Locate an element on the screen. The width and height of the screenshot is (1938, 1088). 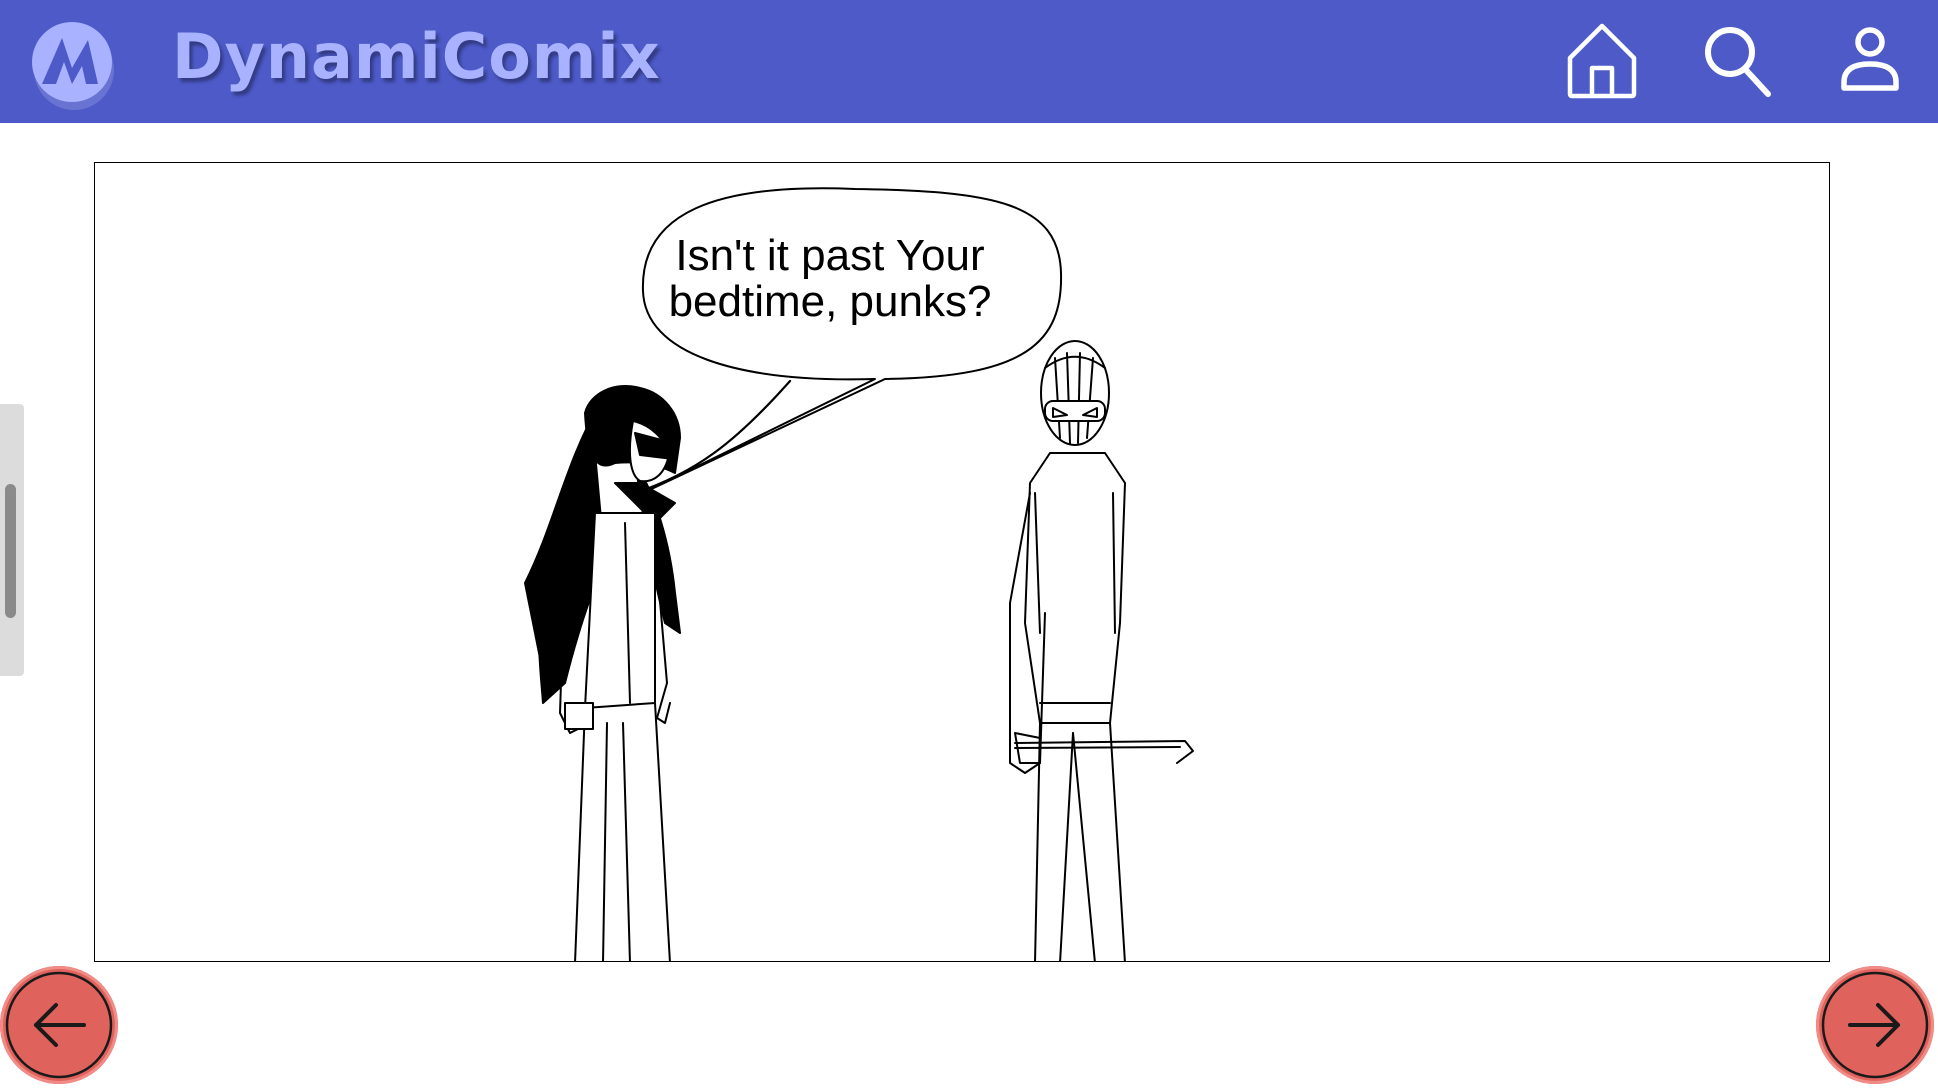
previous-page-button is located at coordinates (59, 1025).